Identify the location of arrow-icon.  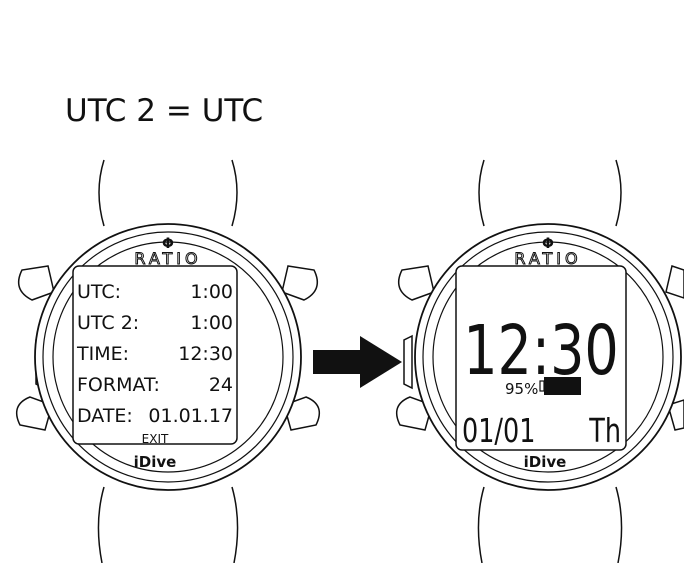
(357, 362).